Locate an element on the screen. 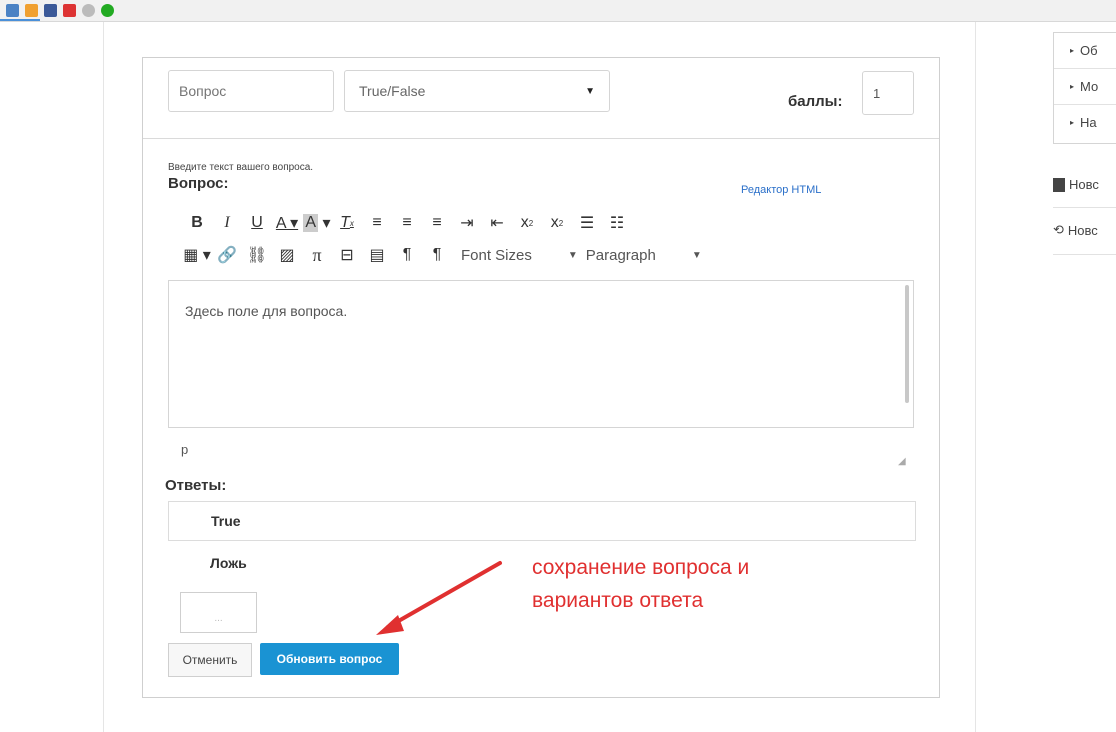  callout-annotation: сохранение вопроса и вариантов ответа is located at coordinates (640, 584).